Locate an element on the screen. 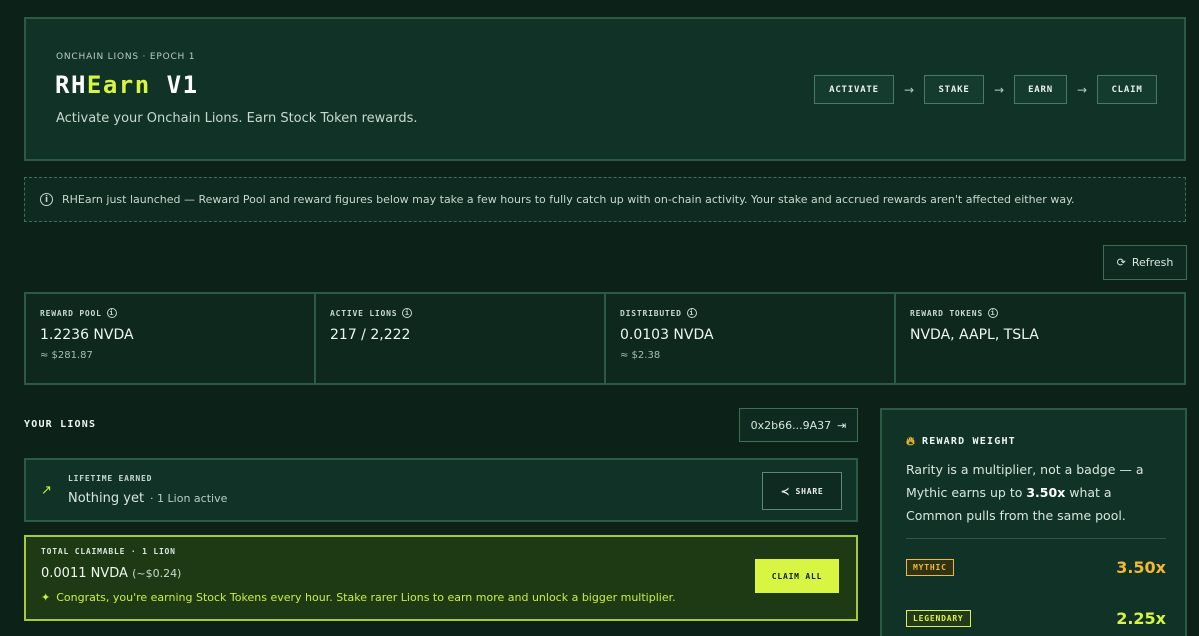 The width and height of the screenshot is (1199, 636). wallet-address: 0x2b66...9A37 is located at coordinates (791, 425).